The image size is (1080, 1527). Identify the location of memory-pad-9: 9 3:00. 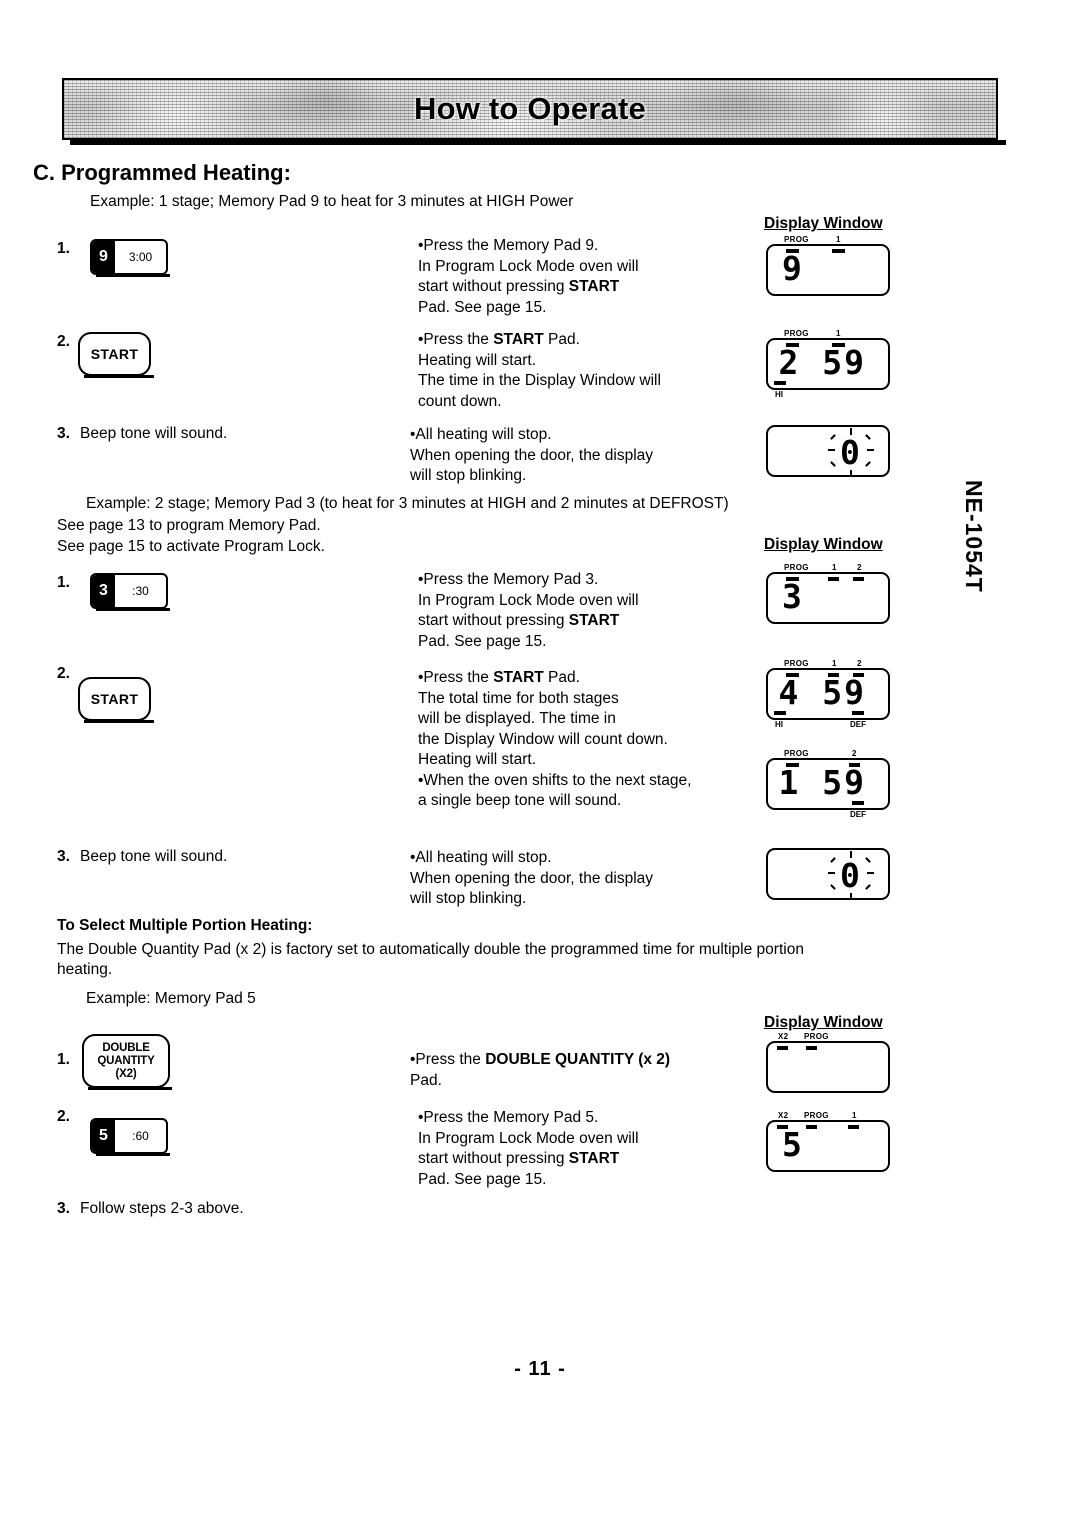
(129, 257).